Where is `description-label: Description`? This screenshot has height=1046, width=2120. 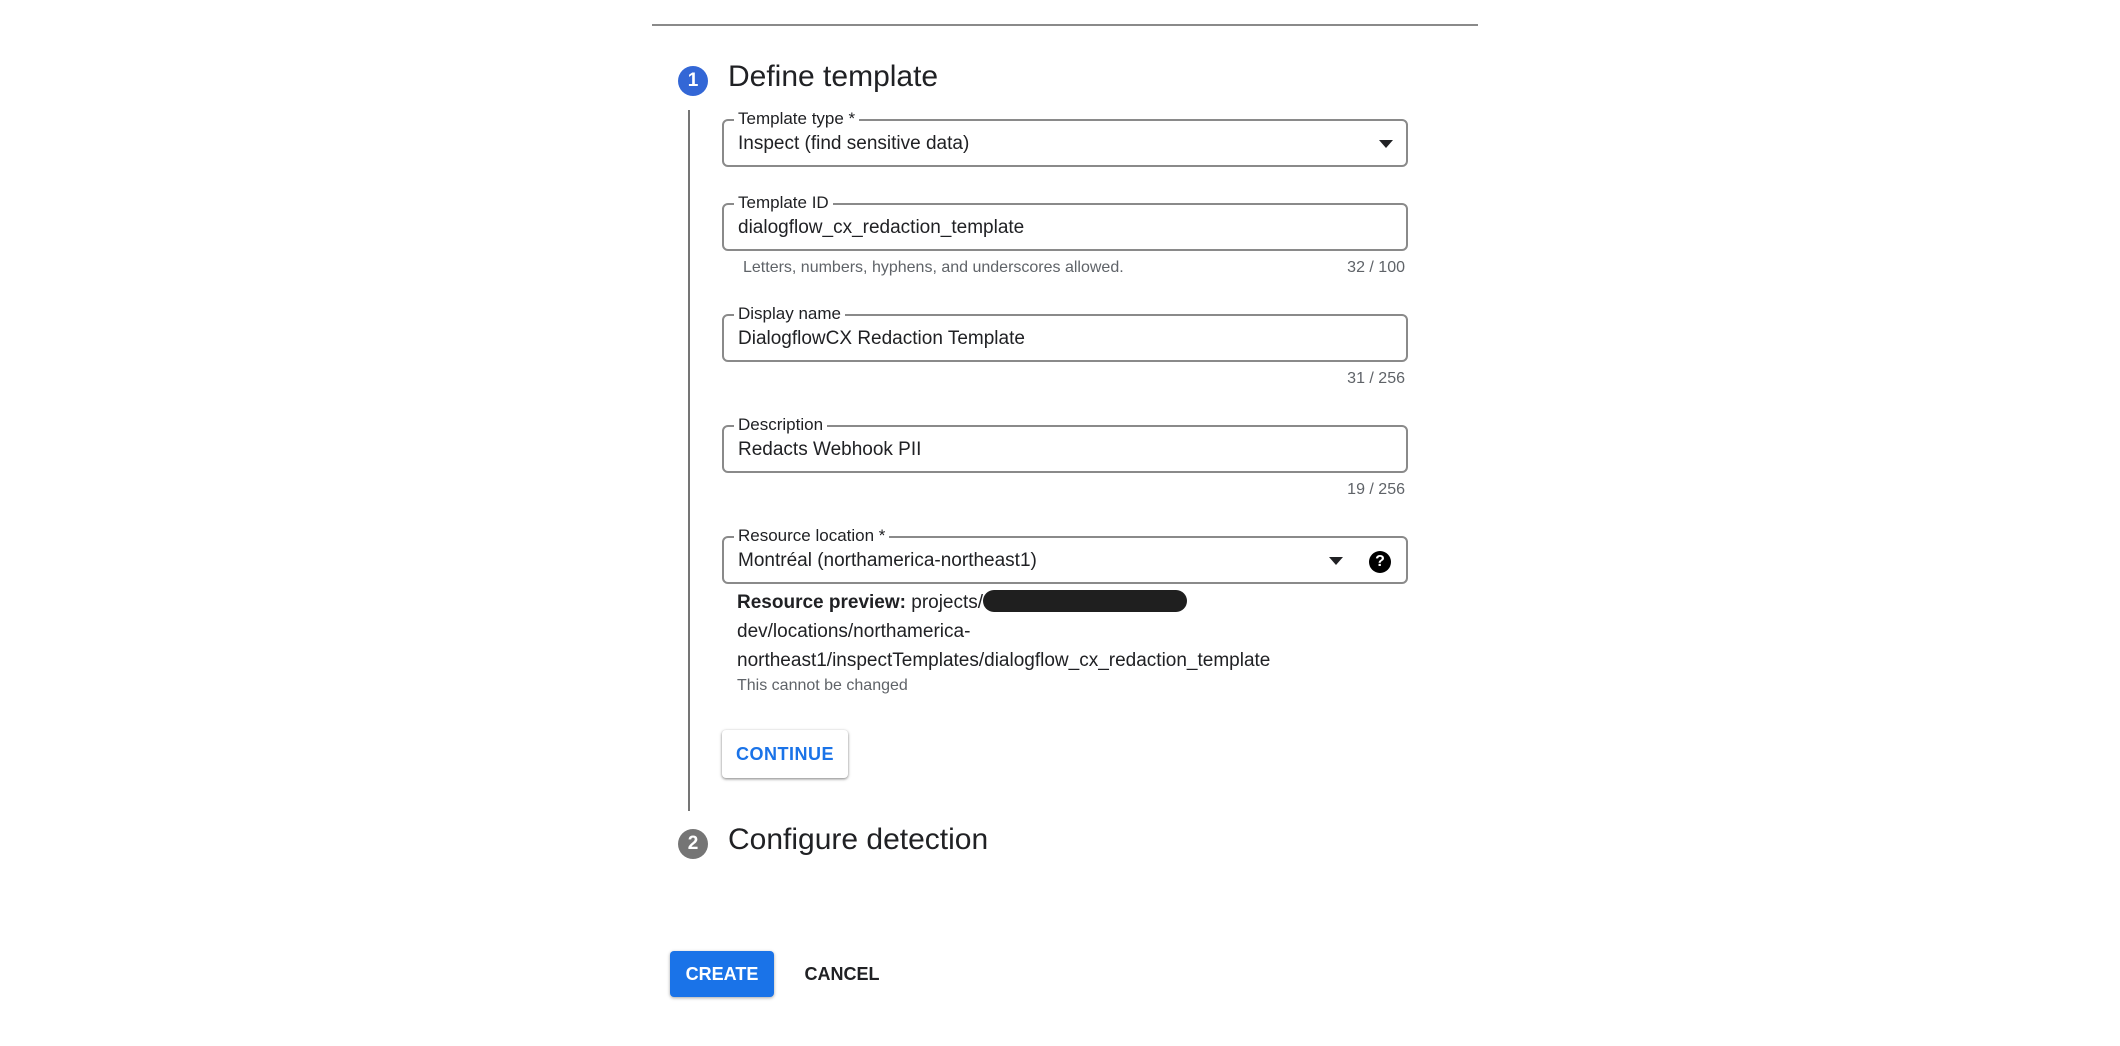
description-label: Description is located at coordinates (781, 425).